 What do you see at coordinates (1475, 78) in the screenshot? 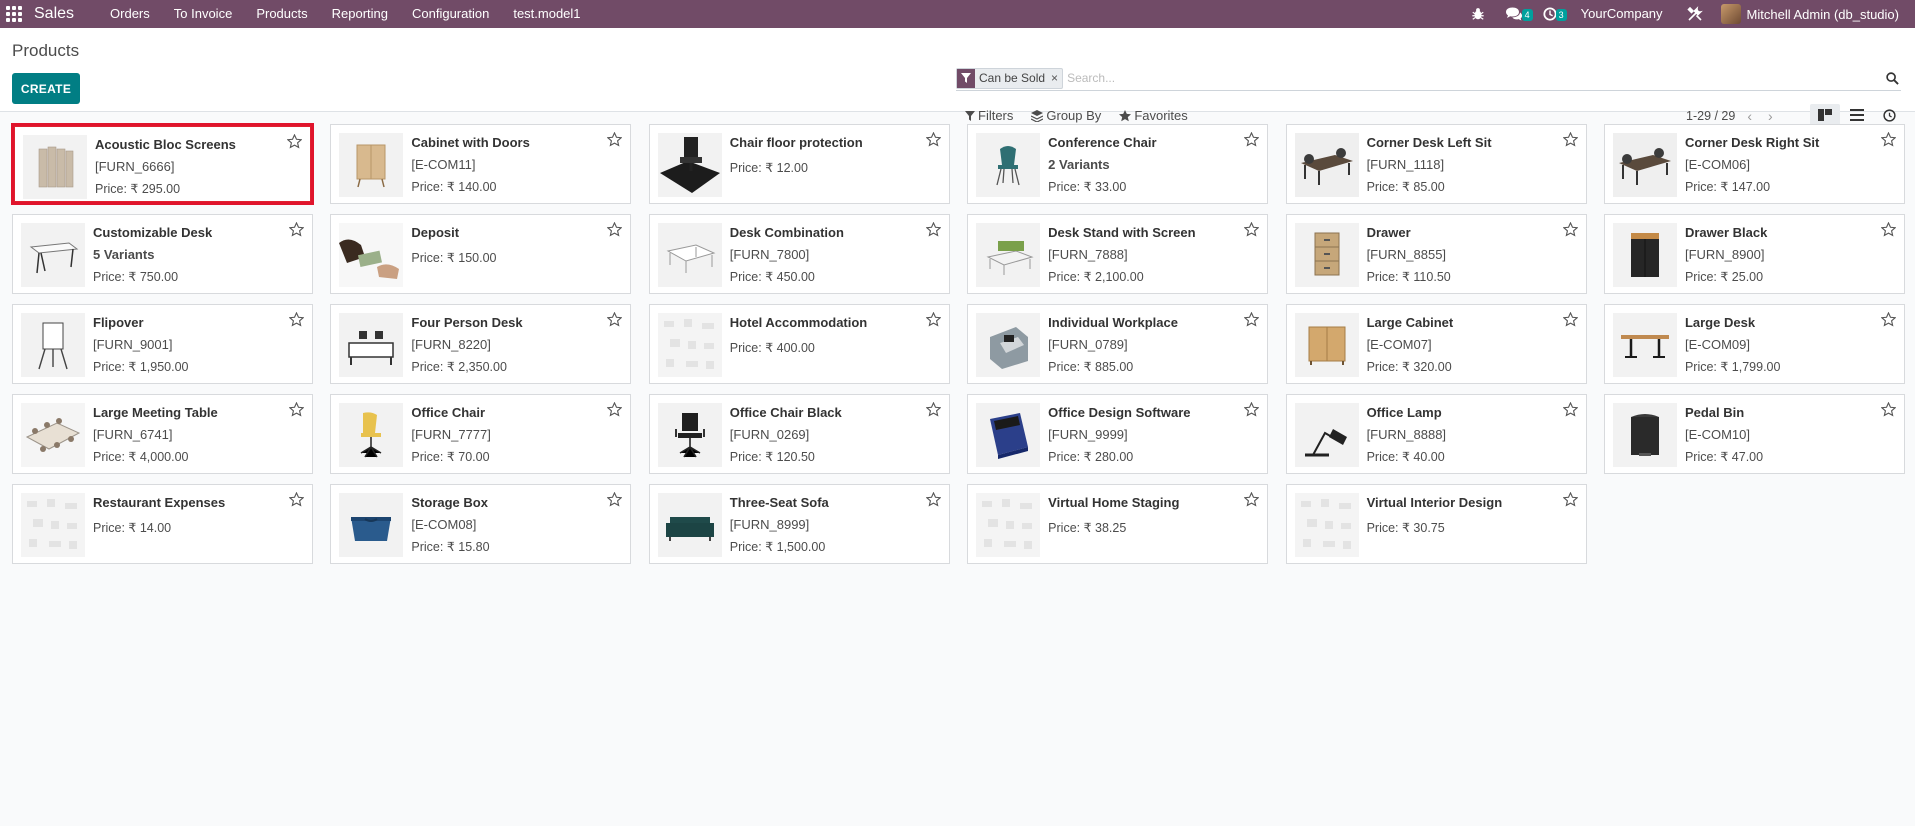
I see `search-input` at bounding box center [1475, 78].